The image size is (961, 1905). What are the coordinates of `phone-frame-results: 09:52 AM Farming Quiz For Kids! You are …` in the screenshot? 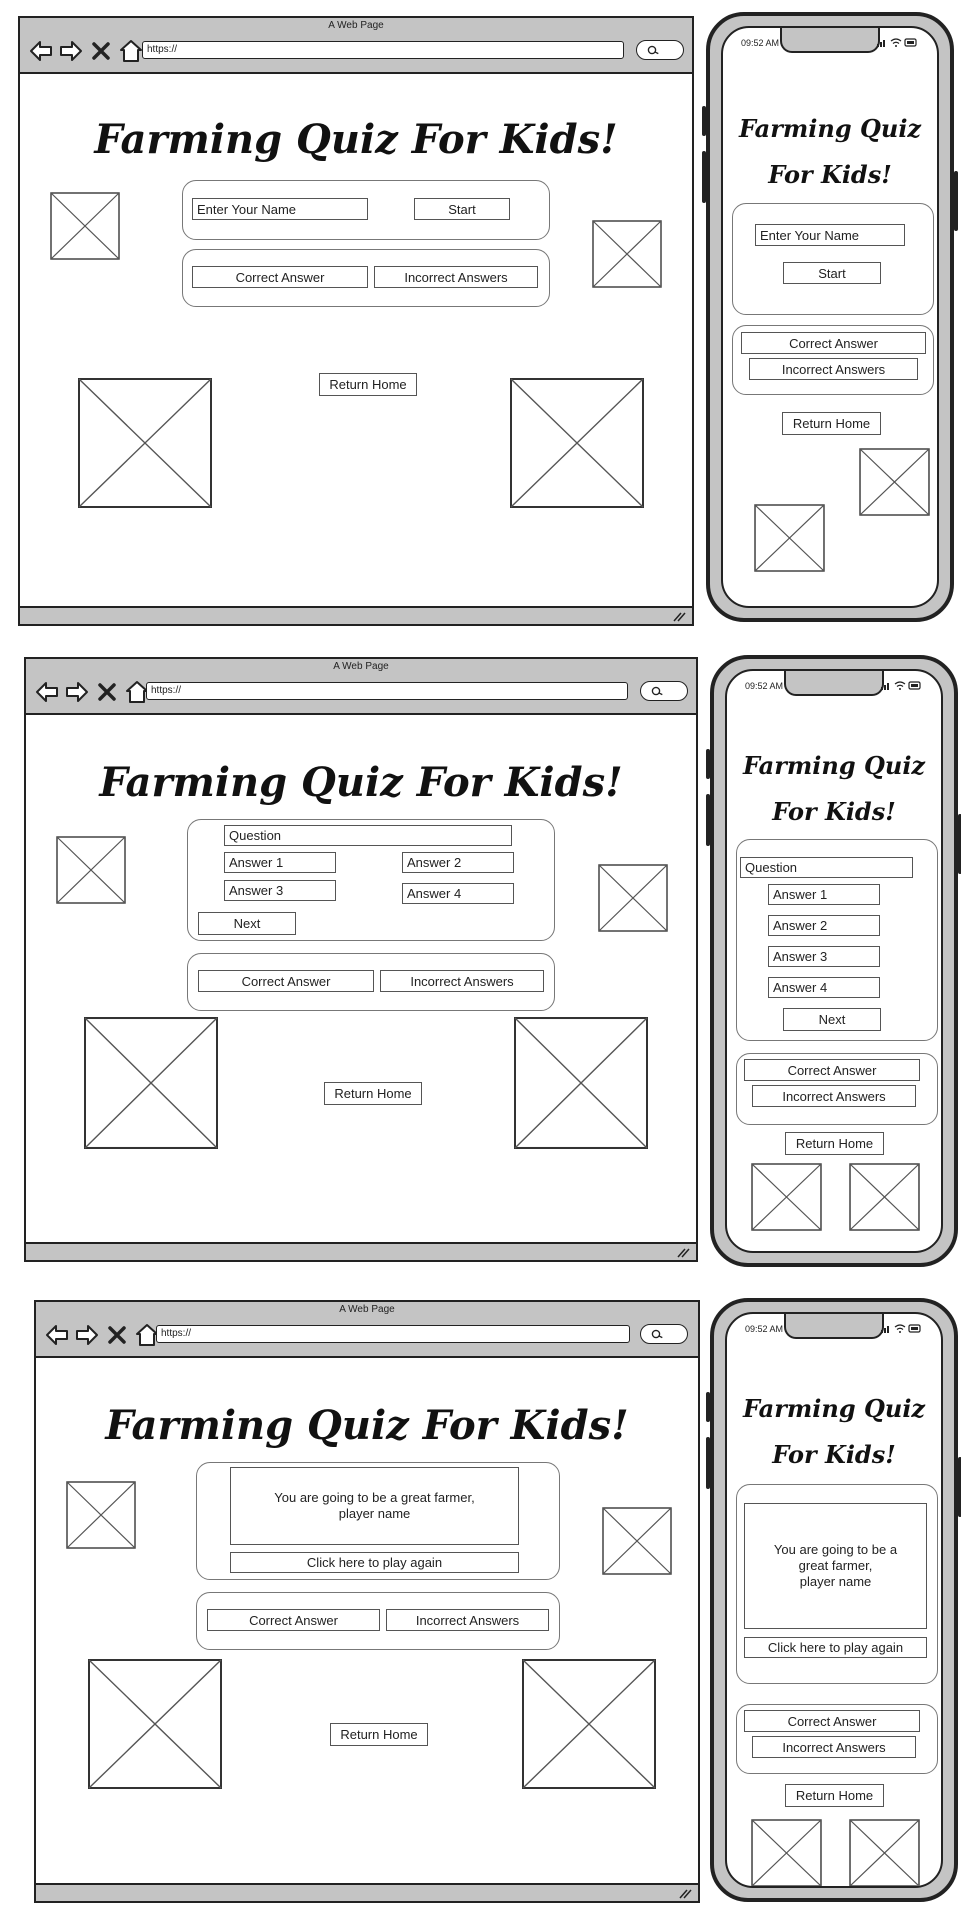 It's located at (833, 1600).